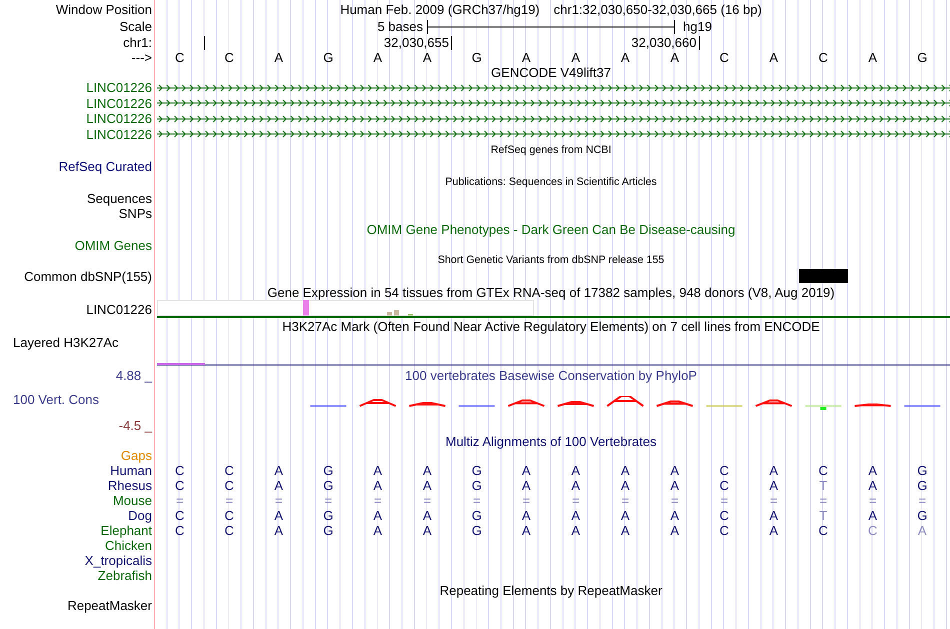 Image resolution: width=950 pixels, height=629 pixels. What do you see at coordinates (136, 455) in the screenshot?
I see `track-label: Gaps` at bounding box center [136, 455].